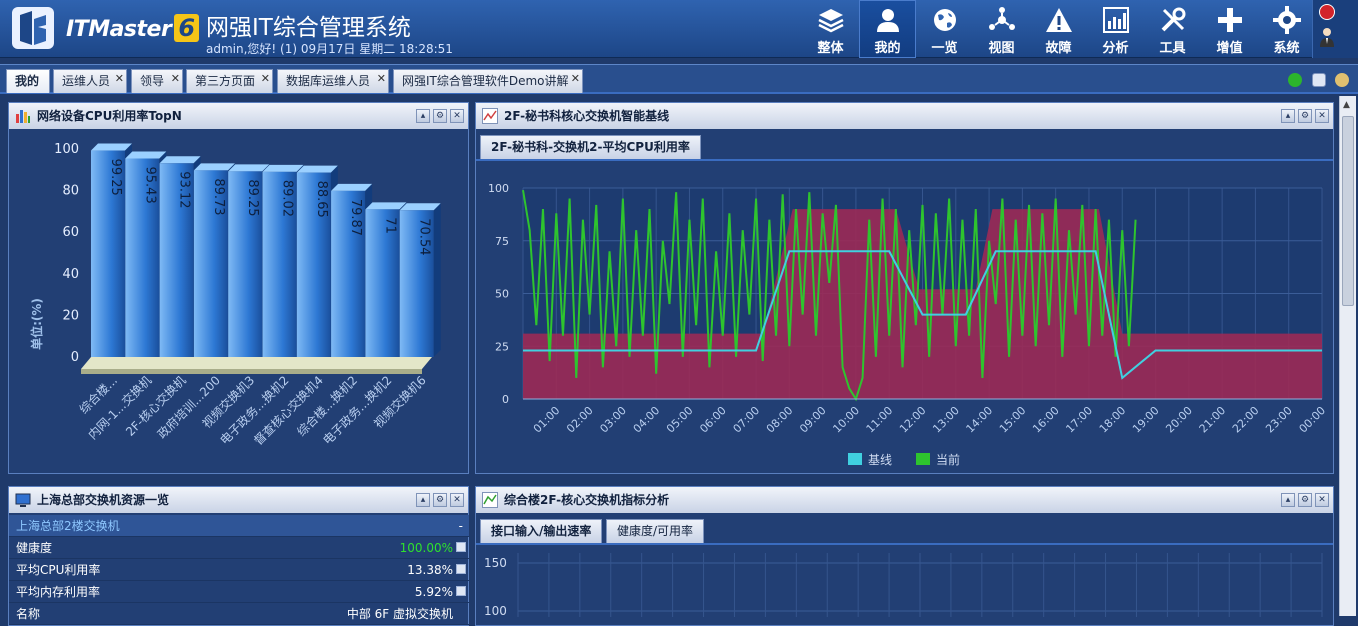 This screenshot has height=626, width=1358. Describe the element at coordinates (23, 116) in the screenshot. I see `bar-chart-icon` at that location.